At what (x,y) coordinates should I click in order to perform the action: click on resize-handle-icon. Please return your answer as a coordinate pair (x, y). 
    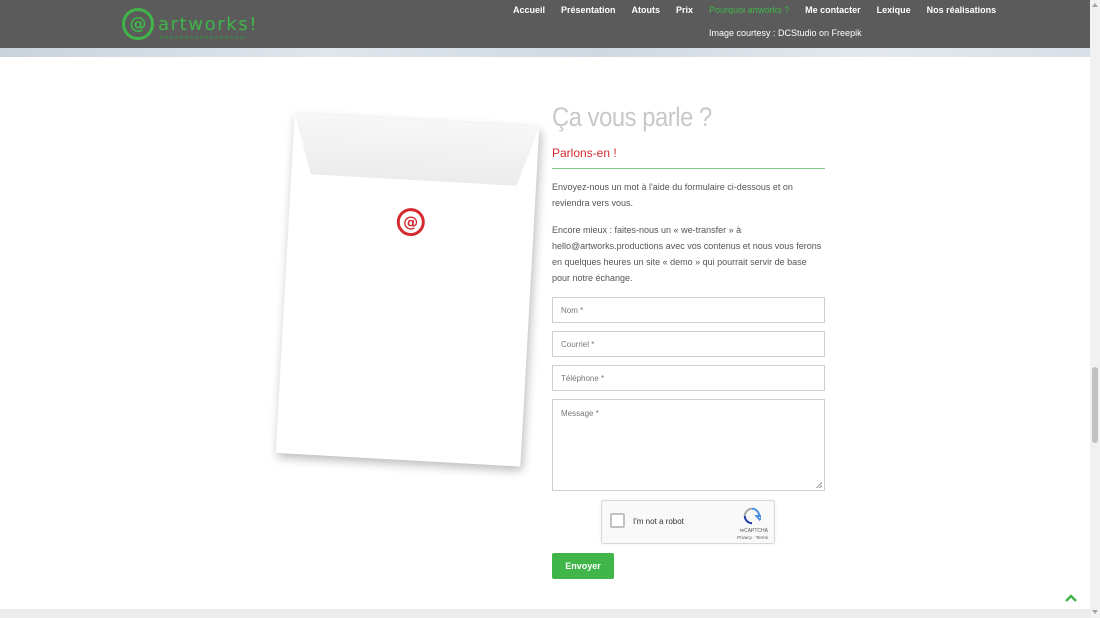
    Looking at the image, I should click on (819, 485).